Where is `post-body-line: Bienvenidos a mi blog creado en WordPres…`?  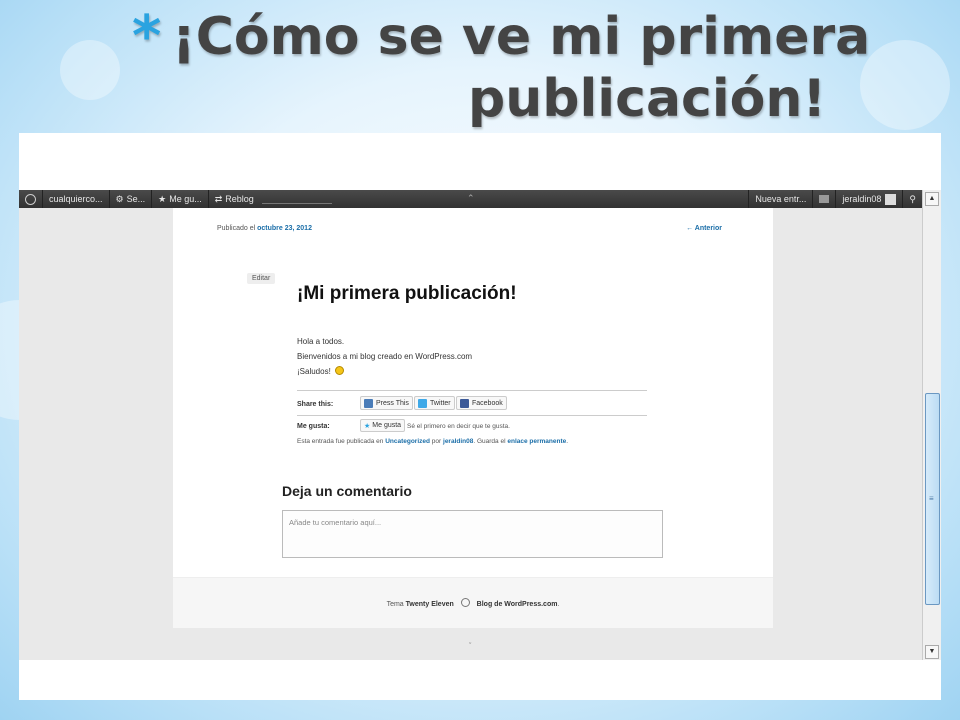 post-body-line: Bienvenidos a mi blog creado en WordPres… is located at coordinates (385, 356).